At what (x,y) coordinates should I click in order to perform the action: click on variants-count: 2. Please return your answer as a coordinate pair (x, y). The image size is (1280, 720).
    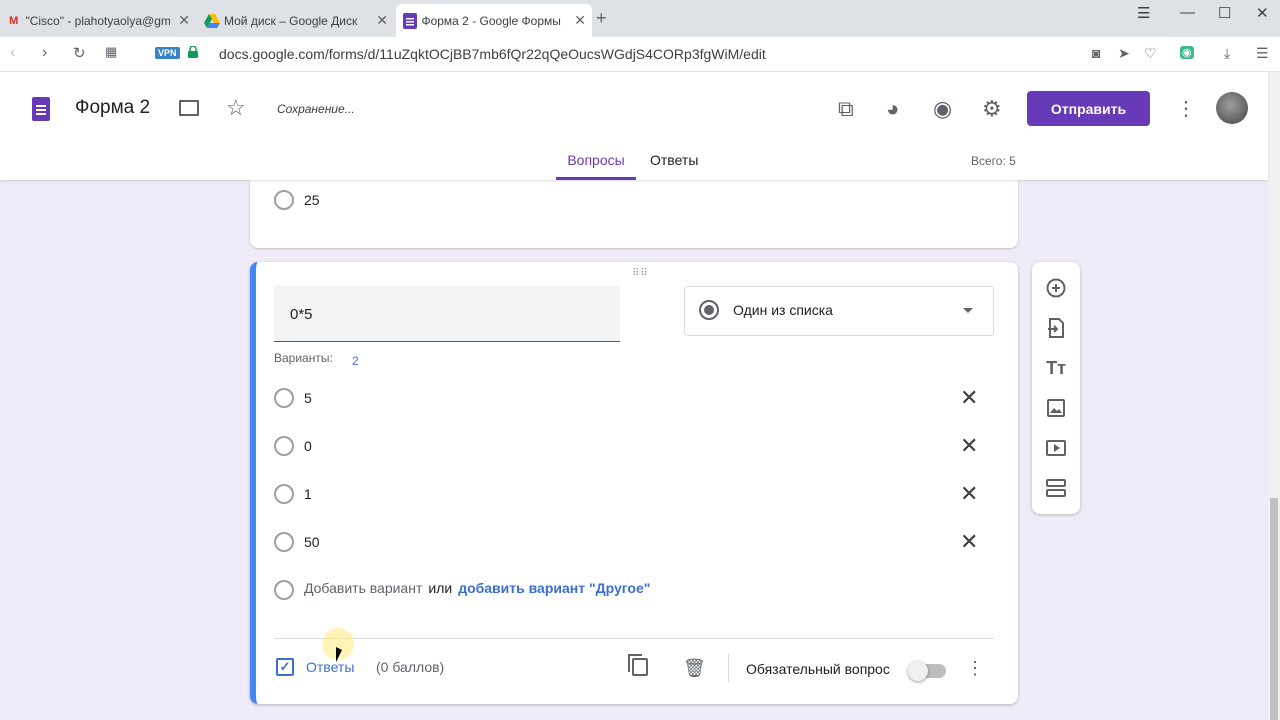
    Looking at the image, I should click on (355, 361).